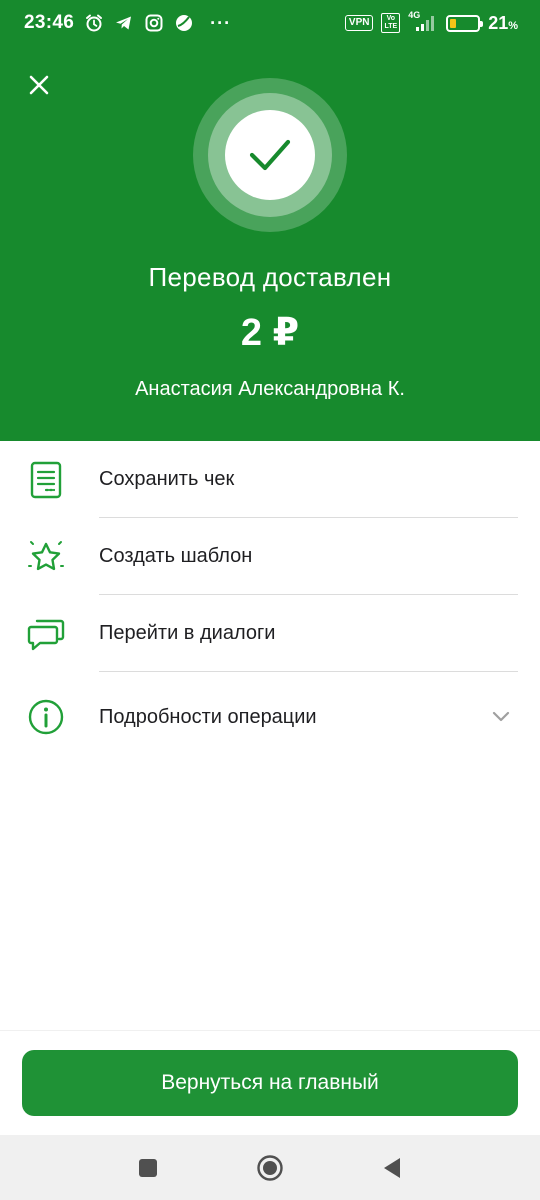 The width and height of the screenshot is (540, 1200). Describe the element at coordinates (187, 633) in the screenshot. I see `go-to-dialogs-label: Перейти в диалоги` at that location.